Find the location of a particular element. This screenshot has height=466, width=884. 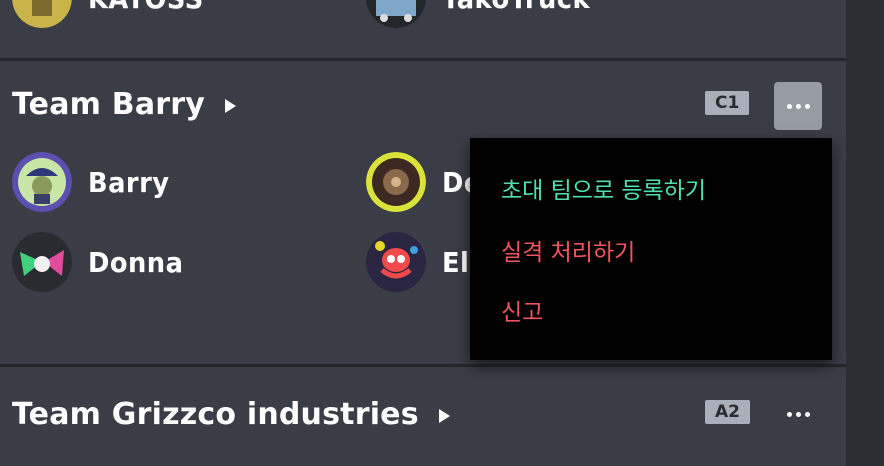

team-title-row: Team Grizzco industries is located at coordinates (231, 414).